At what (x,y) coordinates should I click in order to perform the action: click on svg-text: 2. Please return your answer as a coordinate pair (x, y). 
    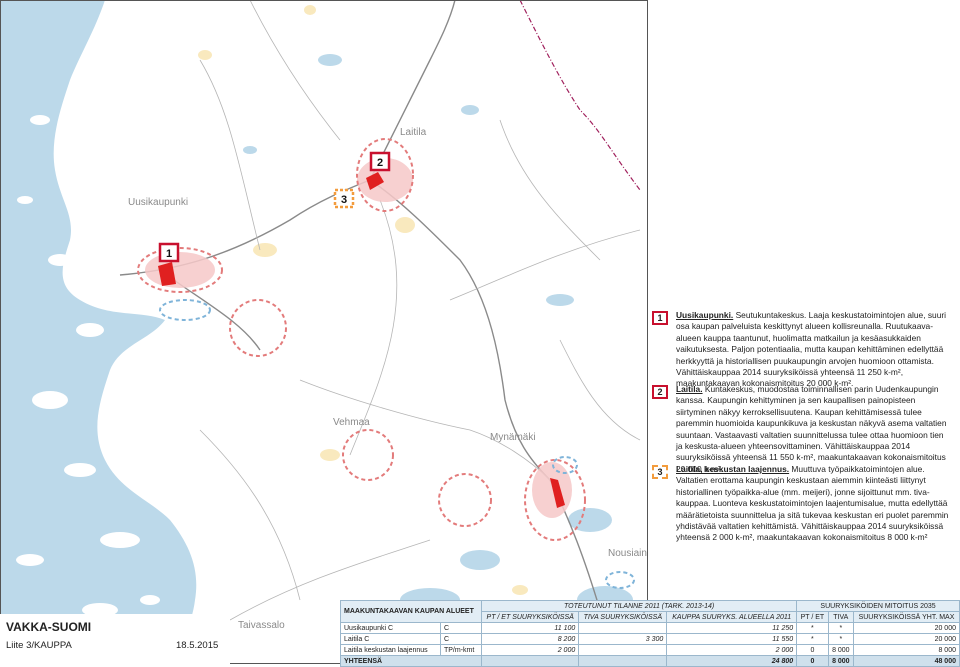
    Looking at the image, I should click on (380, 163).